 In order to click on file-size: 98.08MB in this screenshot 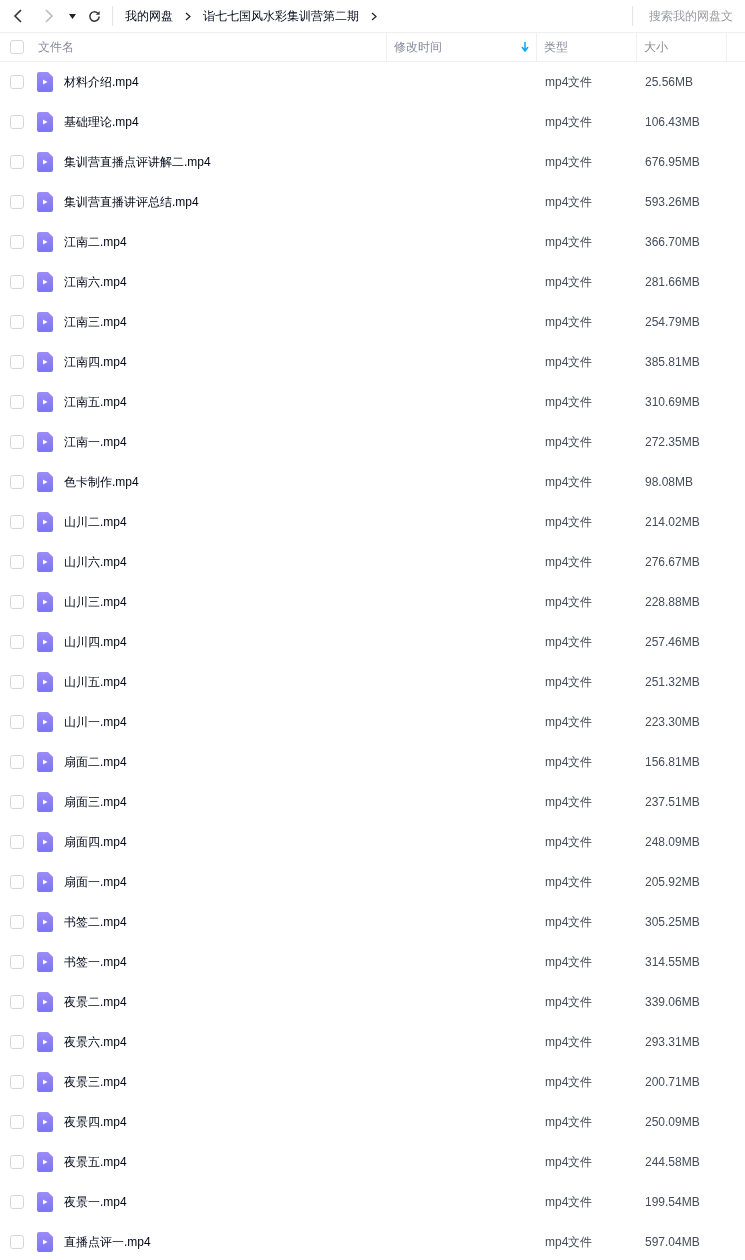, I will do `click(669, 482)`.